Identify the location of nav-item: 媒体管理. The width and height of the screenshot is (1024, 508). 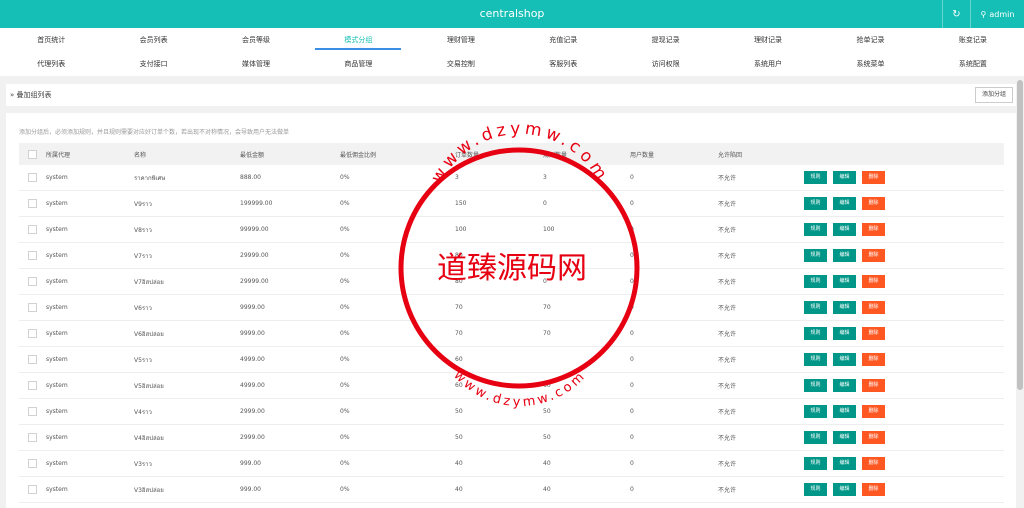
(256, 64).